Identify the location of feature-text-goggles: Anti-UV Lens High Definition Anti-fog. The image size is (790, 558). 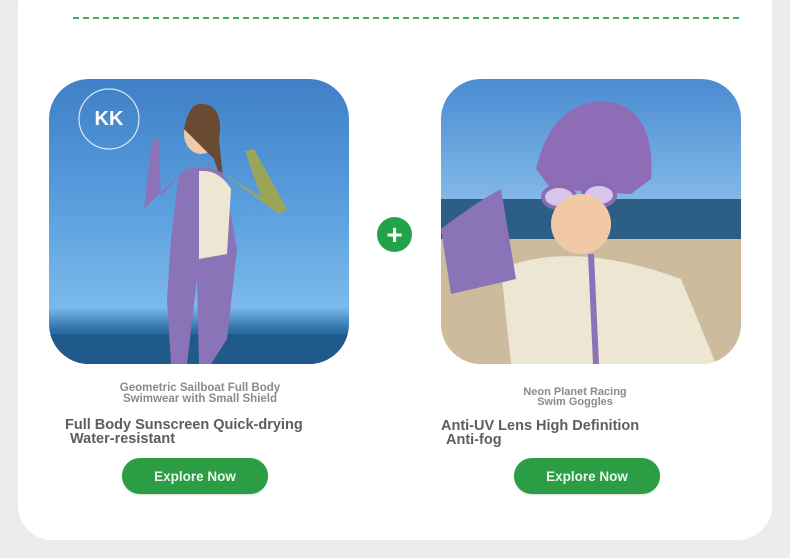
(591, 433).